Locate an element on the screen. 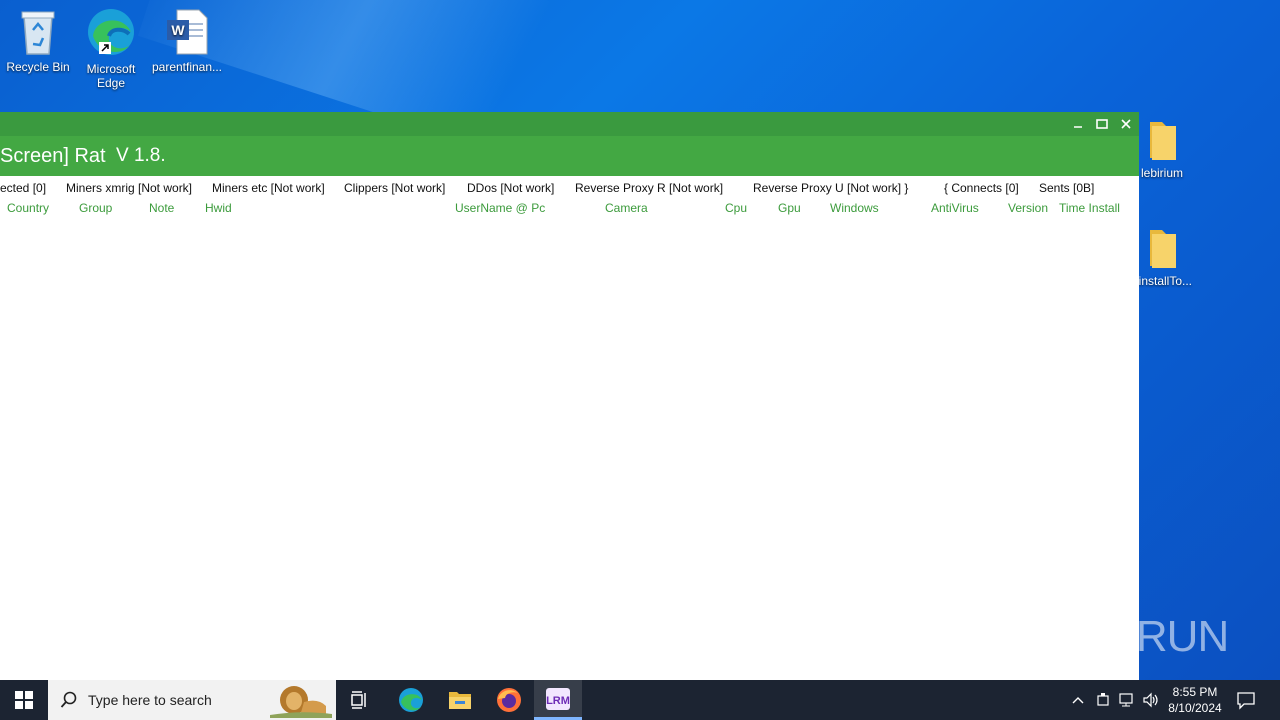  search-icon is located at coordinates (68, 699).